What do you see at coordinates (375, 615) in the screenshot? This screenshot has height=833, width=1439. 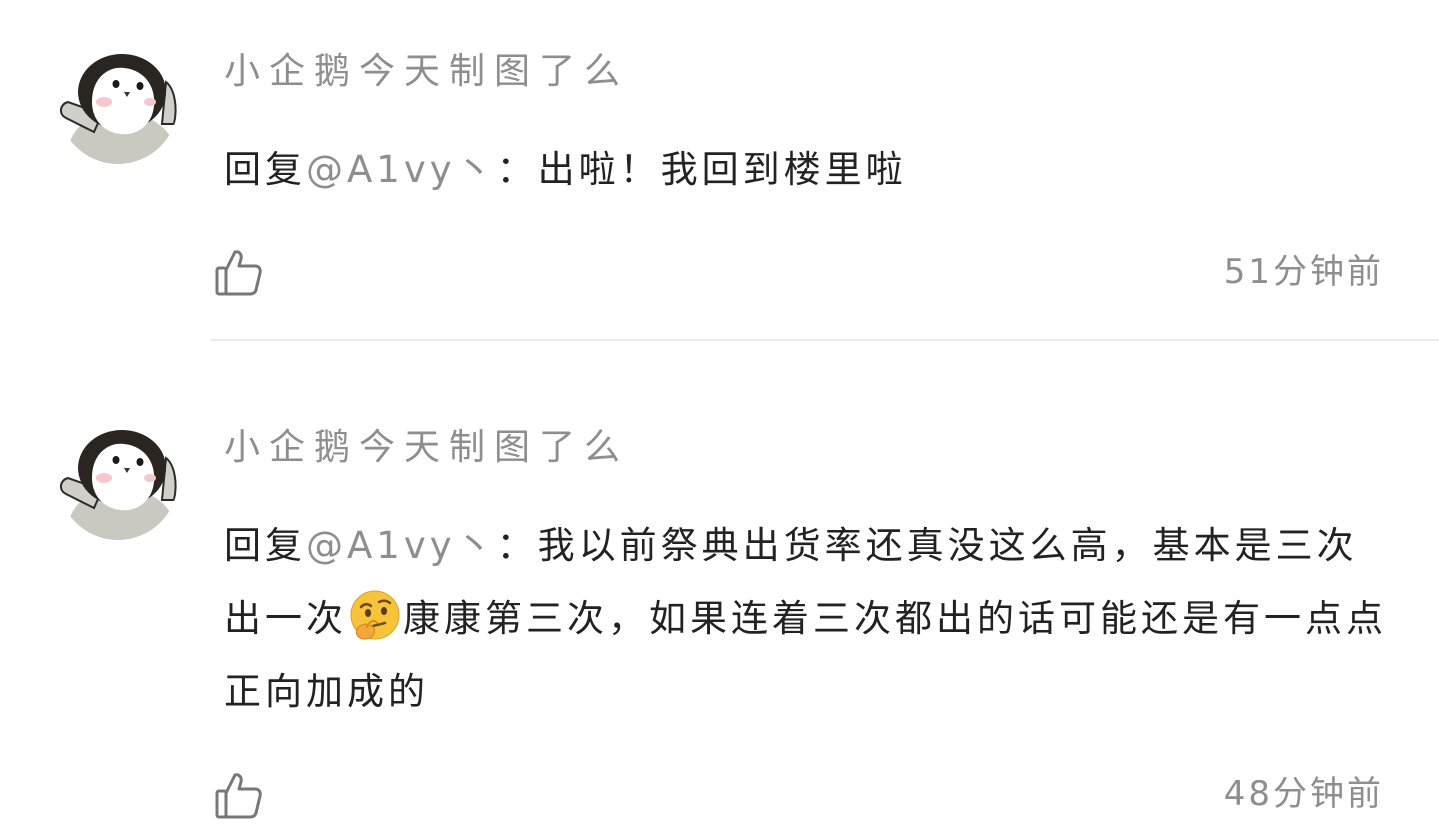 I see `thinking-face-emoji-icon` at bounding box center [375, 615].